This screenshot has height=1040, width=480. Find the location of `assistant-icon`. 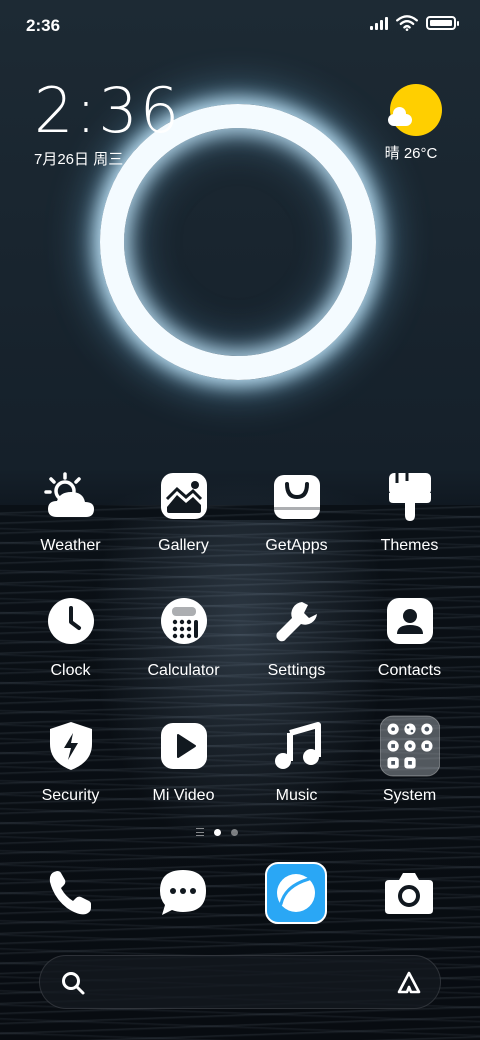

assistant-icon is located at coordinates (409, 983).